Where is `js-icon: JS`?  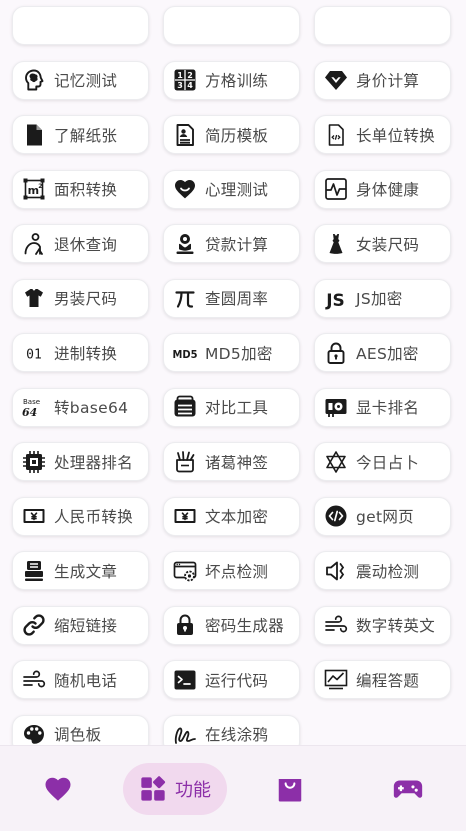 js-icon: JS is located at coordinates (336, 298).